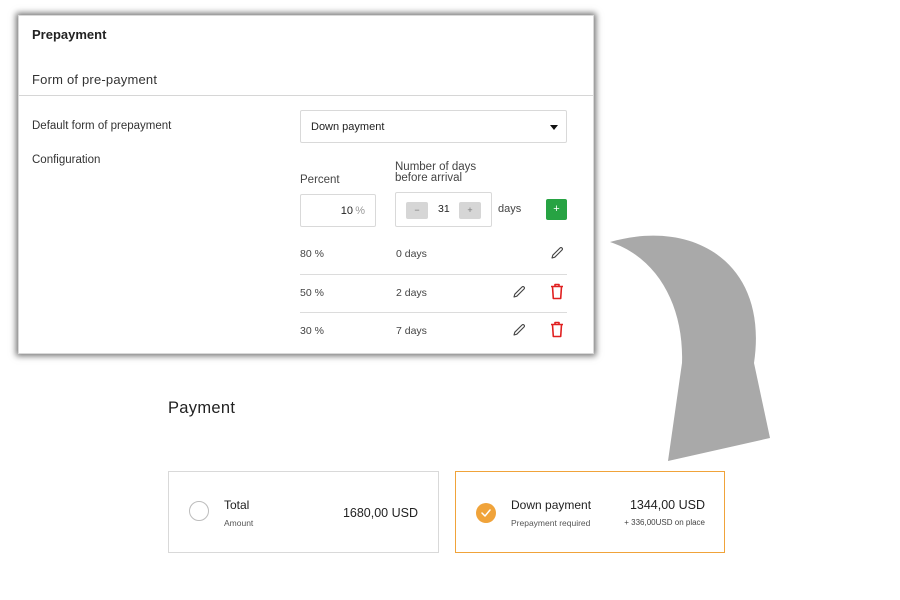  I want to click on default-form-label: Default form of prepayment, so click(102, 126).